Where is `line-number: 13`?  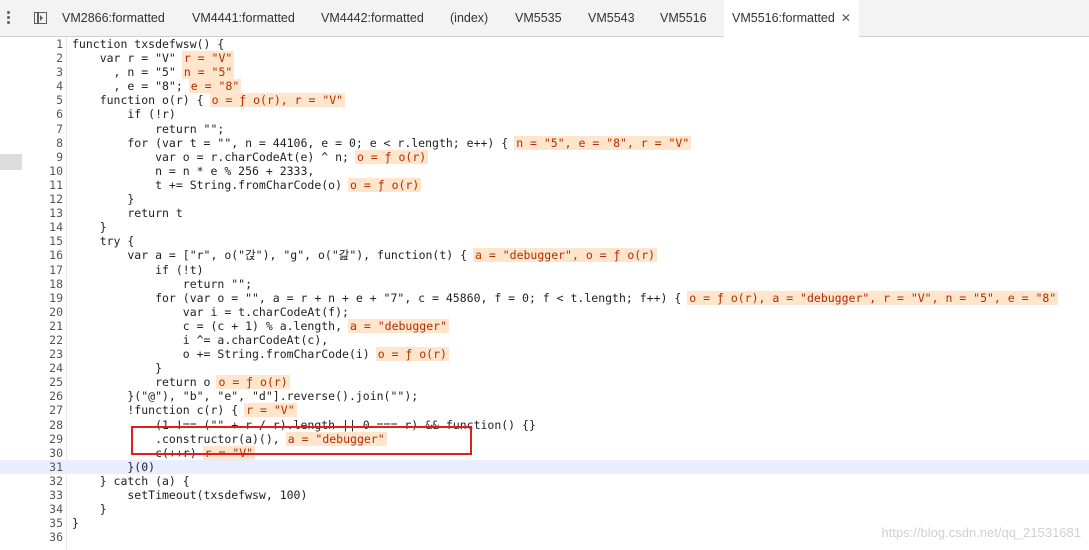 line-number: 13 is located at coordinates (31, 213).